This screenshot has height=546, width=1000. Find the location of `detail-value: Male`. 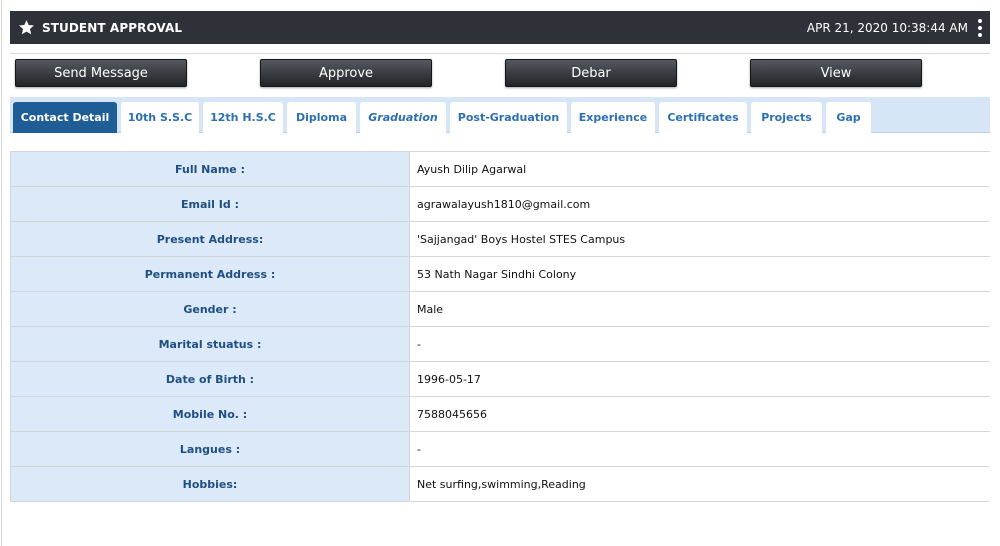

detail-value: Male is located at coordinates (700, 309).